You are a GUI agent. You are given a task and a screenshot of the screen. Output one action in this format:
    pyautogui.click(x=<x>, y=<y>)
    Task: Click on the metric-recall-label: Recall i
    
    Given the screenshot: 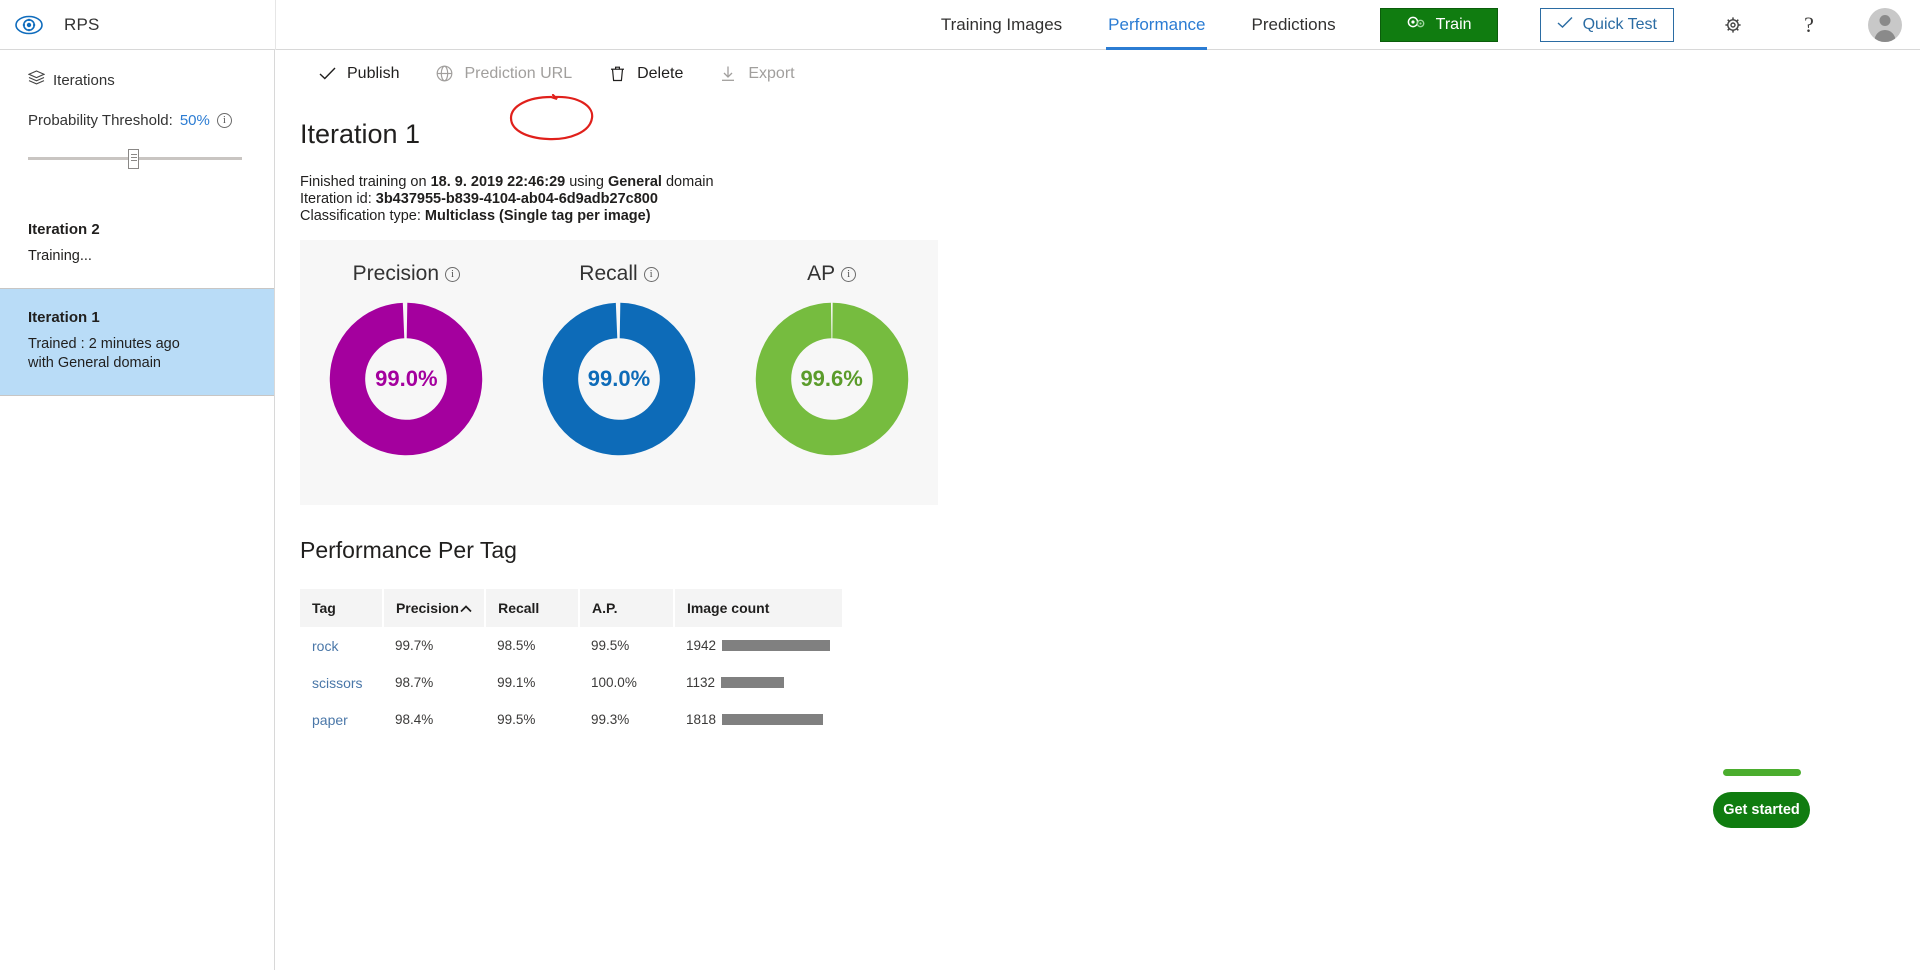 What is the action you would take?
    pyautogui.click(x=619, y=274)
    